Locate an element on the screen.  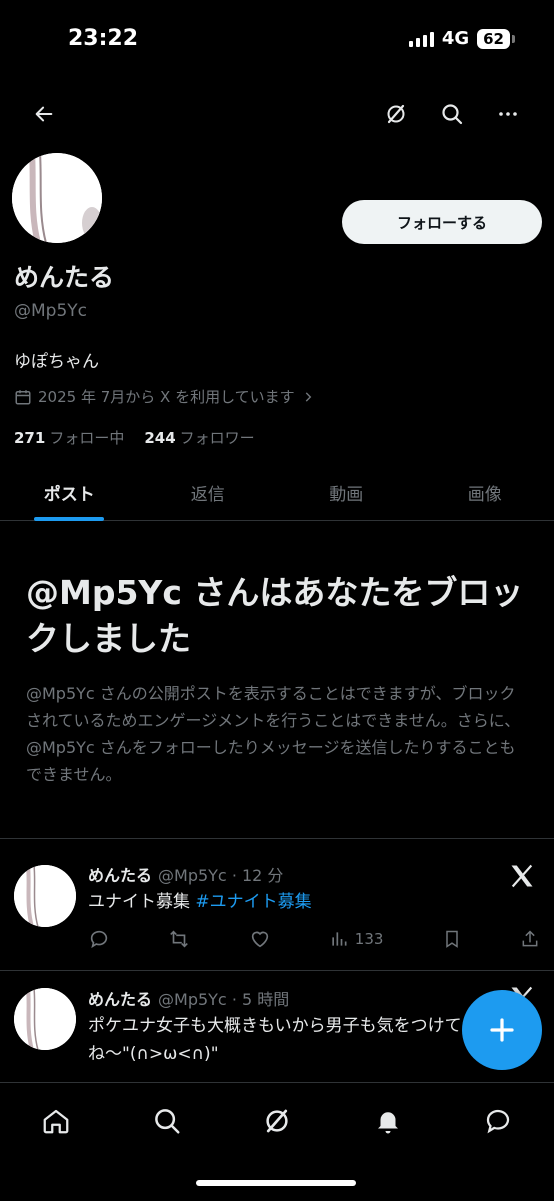
compose-button is located at coordinates (502, 1030).